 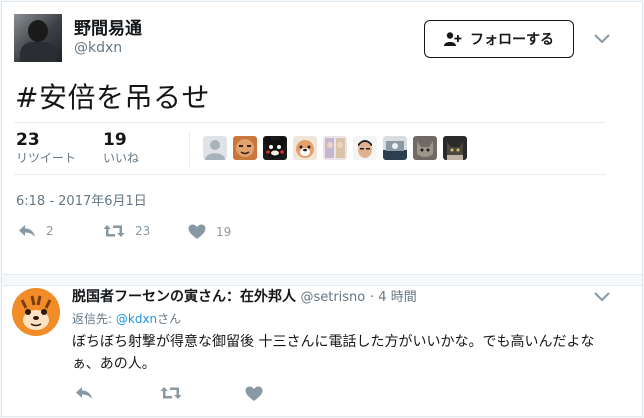 What do you see at coordinates (38, 38) in the screenshot?
I see `author-avatar` at bounding box center [38, 38].